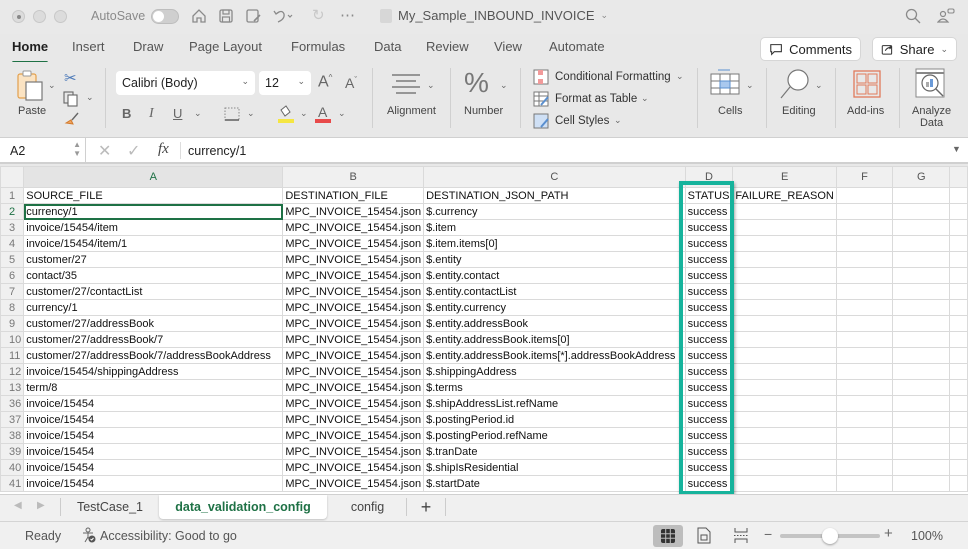 This screenshot has height=549, width=968. I want to click on document-title: My_Sample_INBOUND_INVOICE ⌄, so click(494, 15).